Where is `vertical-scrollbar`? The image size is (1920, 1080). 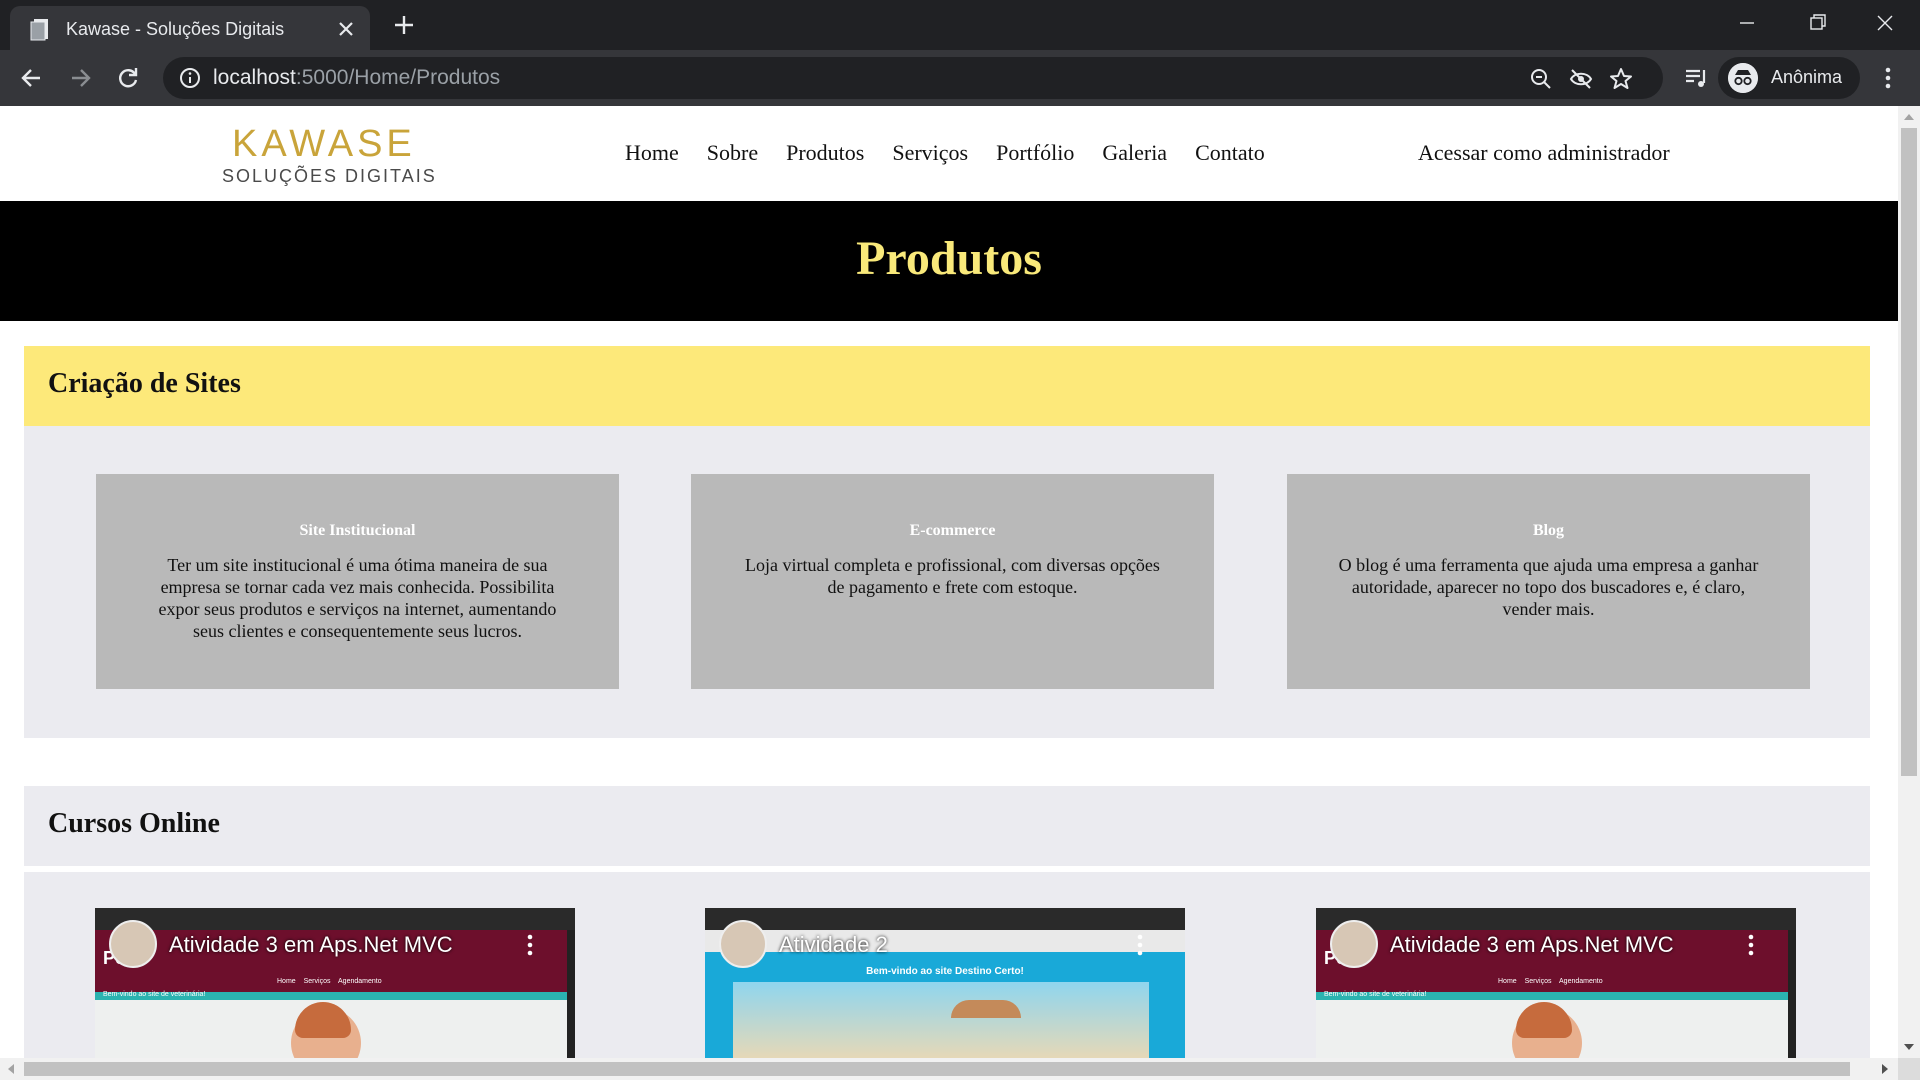
vertical-scrollbar is located at coordinates (1909, 582).